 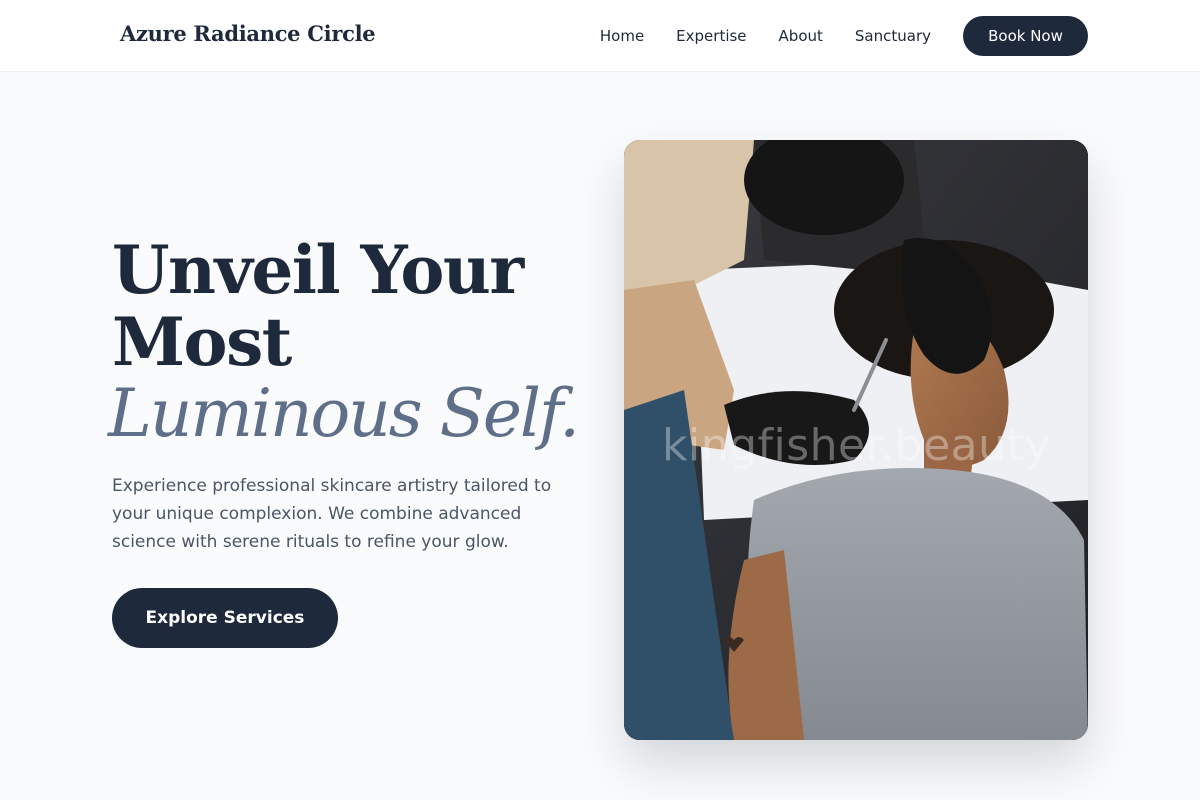 What do you see at coordinates (711, 36) in the screenshot?
I see `nav-link-expertise: Expertise` at bounding box center [711, 36].